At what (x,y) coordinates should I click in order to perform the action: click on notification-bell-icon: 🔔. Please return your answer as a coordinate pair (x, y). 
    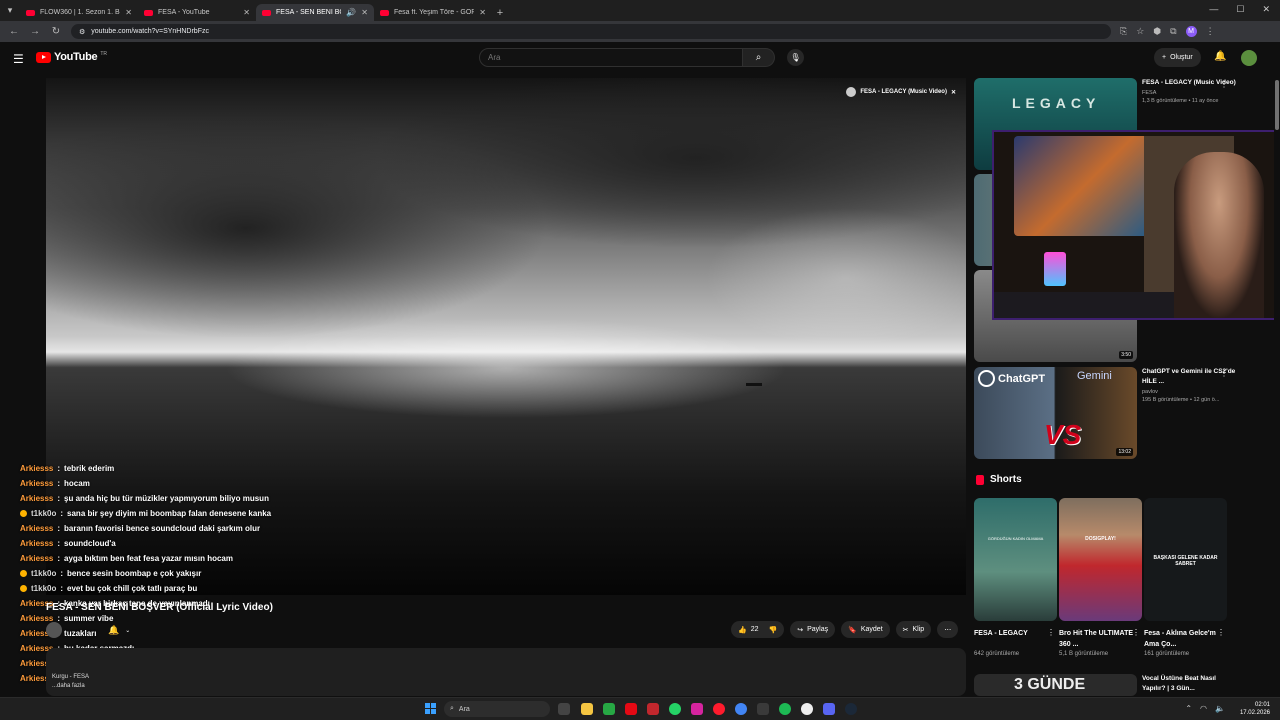
    Looking at the image, I should click on (113, 630).